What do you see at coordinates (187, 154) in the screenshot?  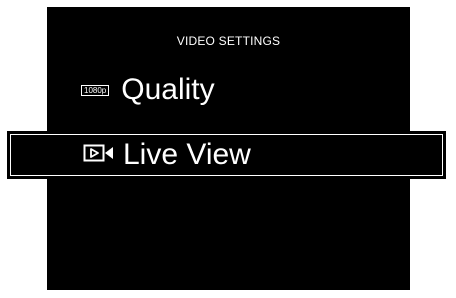 I see `menu-item-label: Live View` at bounding box center [187, 154].